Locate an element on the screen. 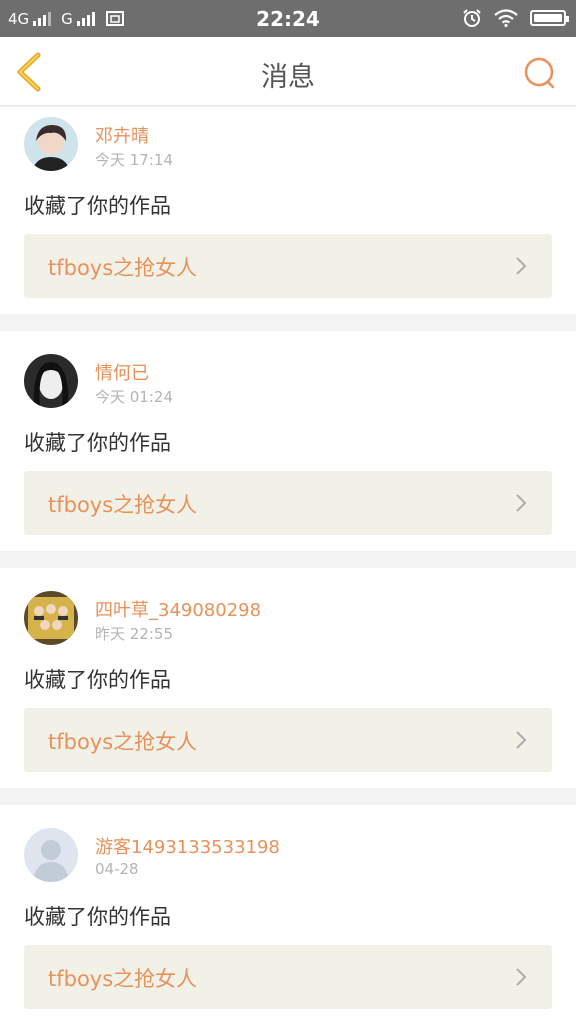 Image resolution: width=576 pixels, height=1024 pixels. timestamp: 昨天 22:55 is located at coordinates (134, 634).